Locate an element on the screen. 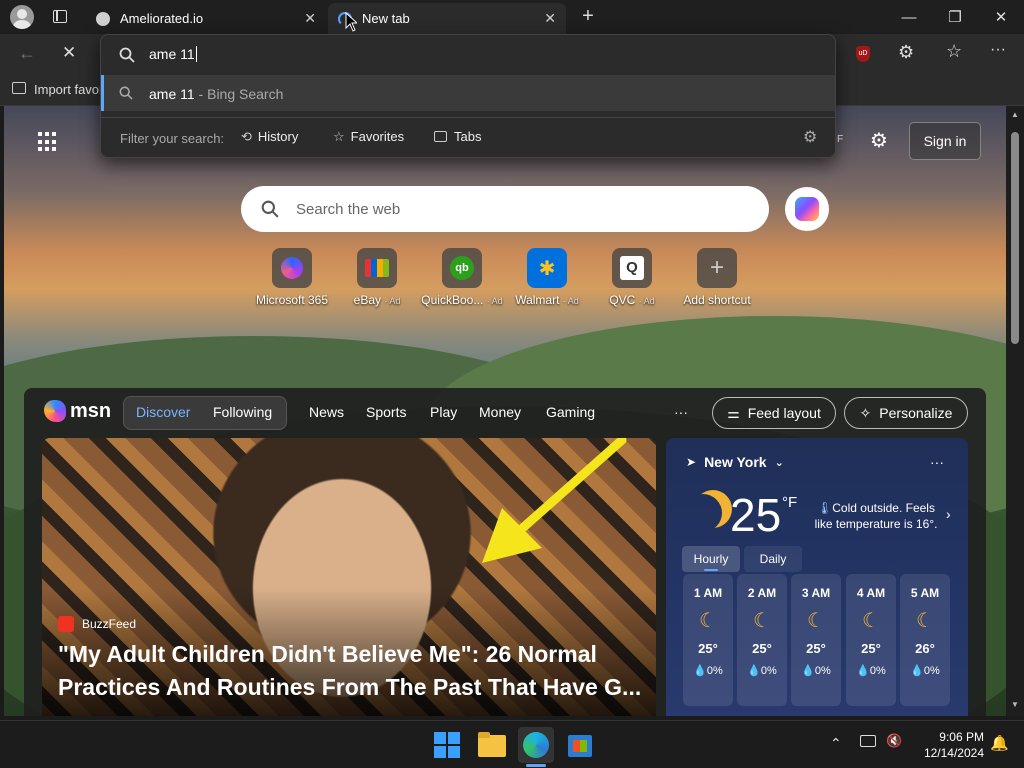 The width and height of the screenshot is (1024, 768). moon-icon is located at coordinates (703, 513).